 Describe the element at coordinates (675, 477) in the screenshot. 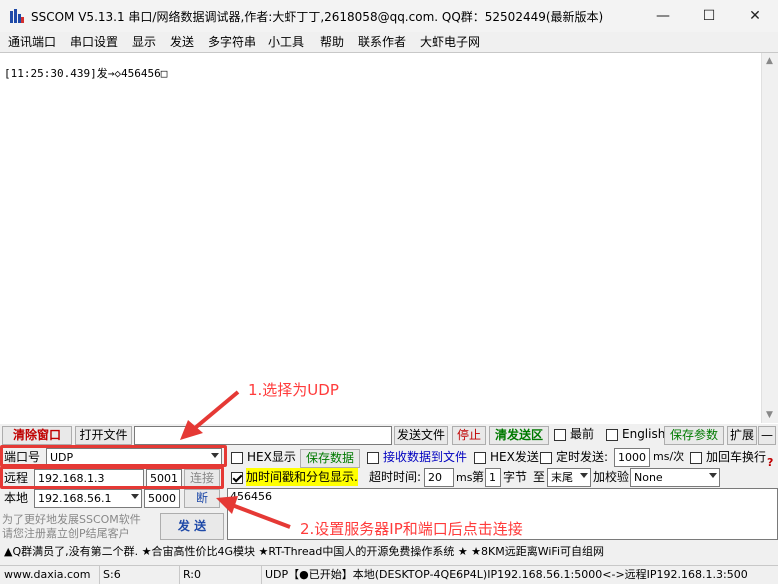

I see `checksum-select: None` at that location.